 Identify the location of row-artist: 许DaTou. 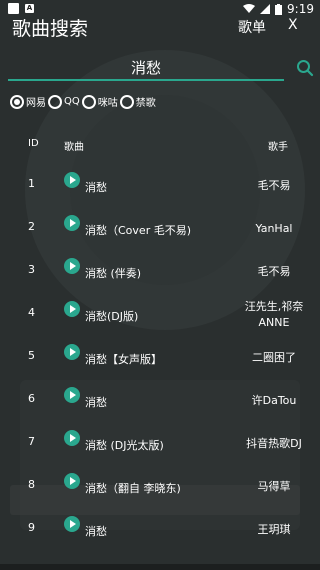
(274, 400).